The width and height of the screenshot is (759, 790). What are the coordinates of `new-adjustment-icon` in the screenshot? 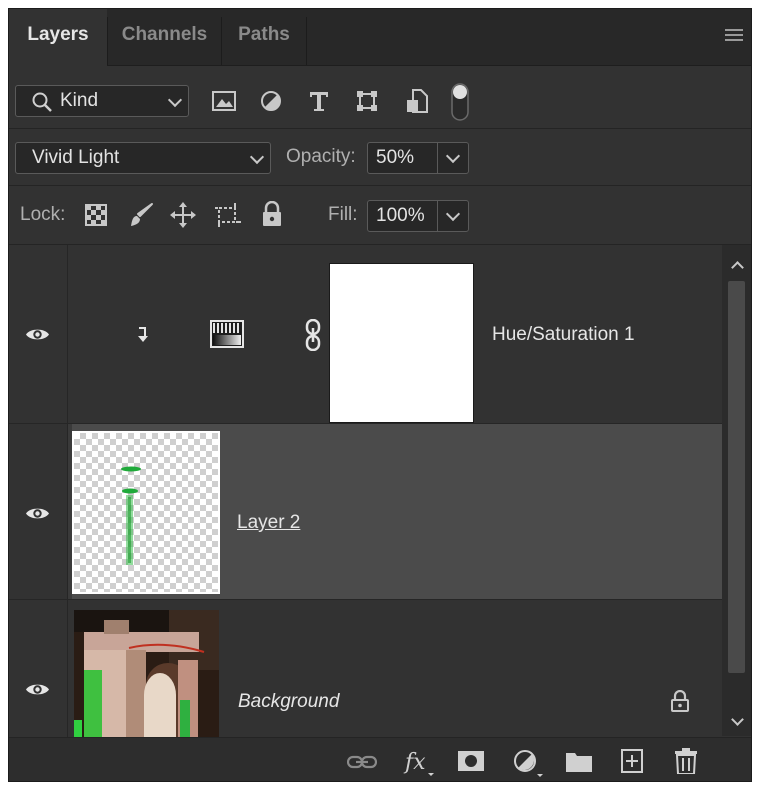 It's located at (528, 764).